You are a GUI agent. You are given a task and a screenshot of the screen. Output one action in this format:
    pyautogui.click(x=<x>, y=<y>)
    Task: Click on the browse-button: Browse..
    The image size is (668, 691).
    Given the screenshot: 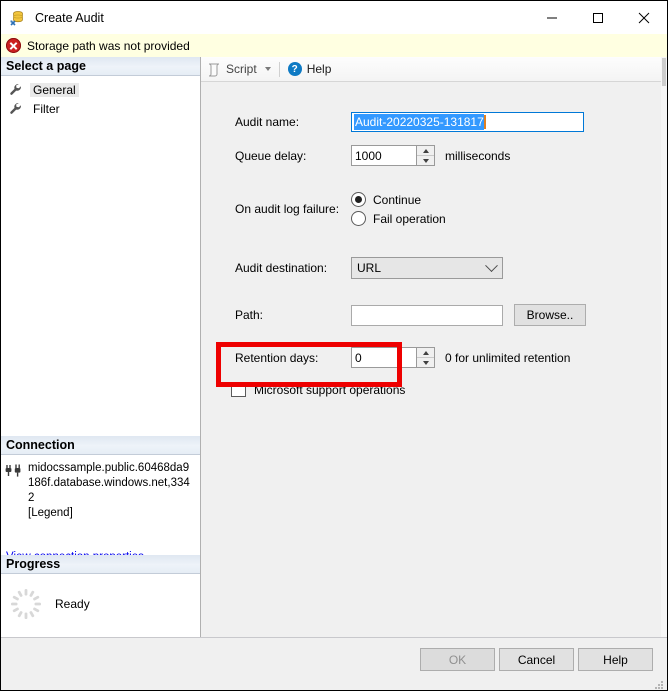 What is the action you would take?
    pyautogui.click(x=550, y=315)
    